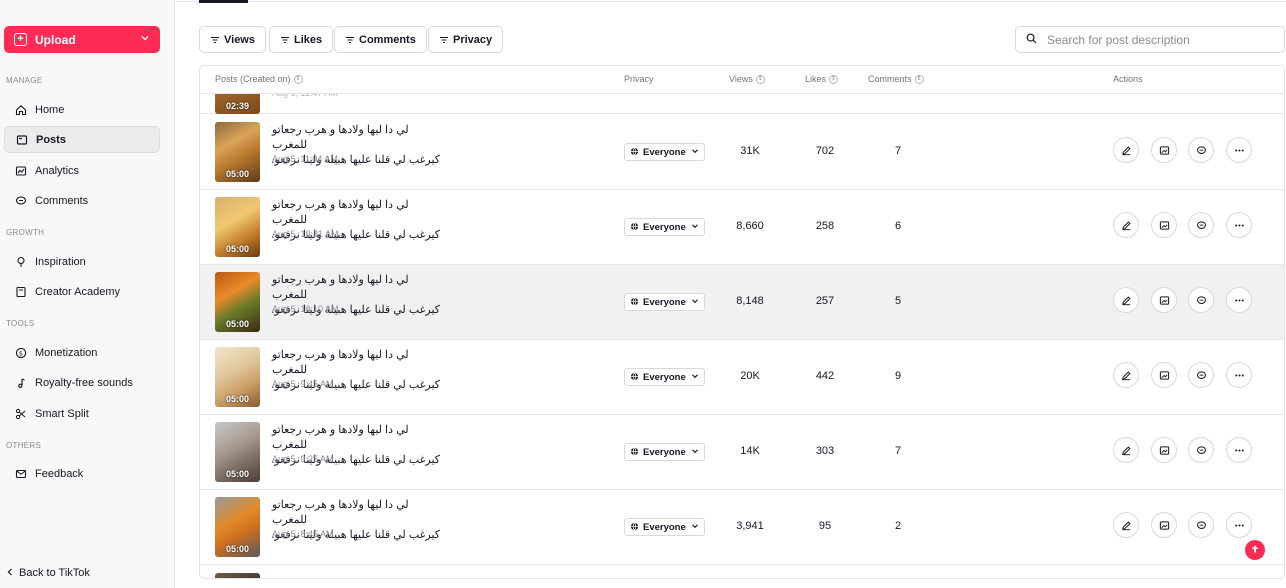  What do you see at coordinates (21, 414) in the screenshot?
I see `scissors-icon` at bounding box center [21, 414].